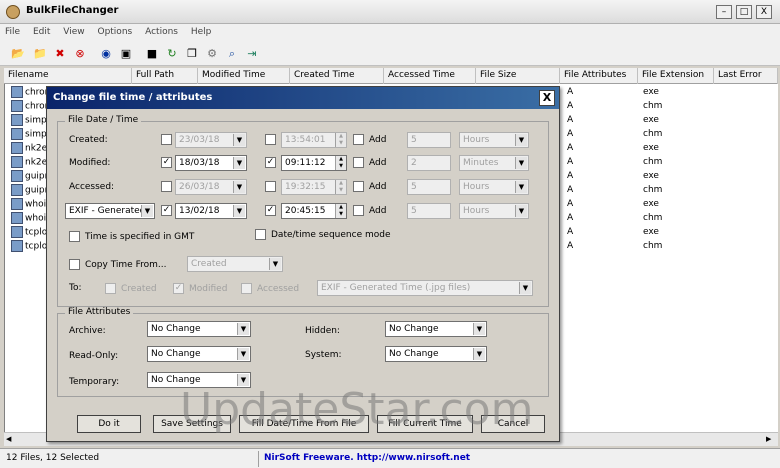 The width and height of the screenshot is (780, 468). What do you see at coordinates (172, 54) in the screenshot?
I see `refresh-icon: ↻` at bounding box center [172, 54].